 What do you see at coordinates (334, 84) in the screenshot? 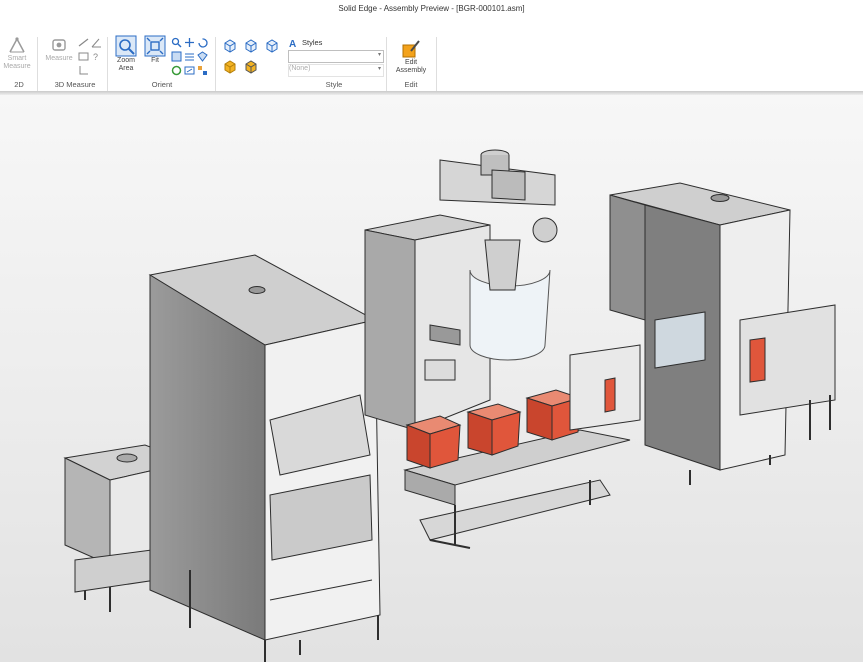
I see `group-style-label: Style` at bounding box center [334, 84].